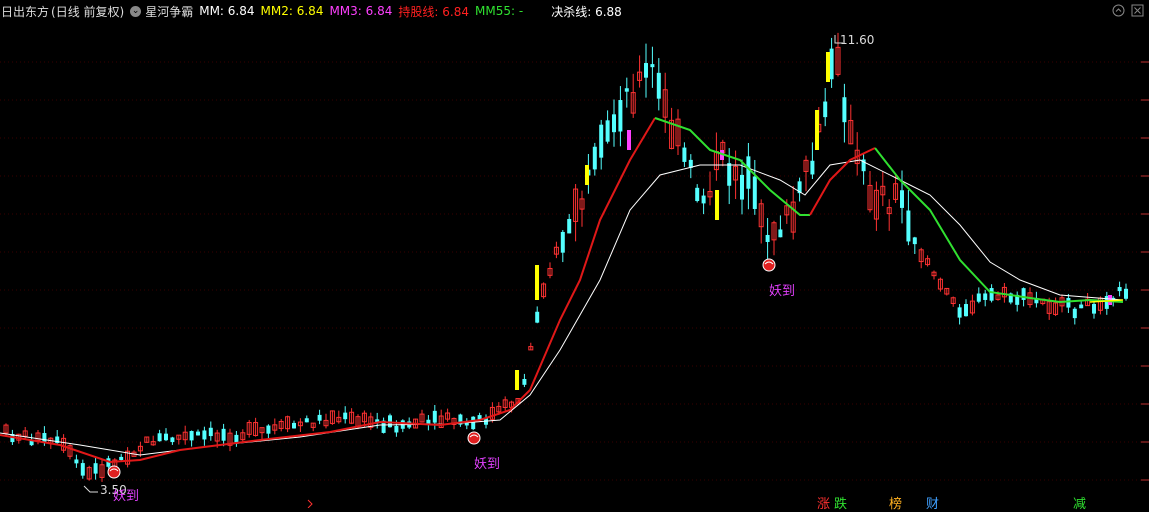  I want to click on max-price-label: 11.60, so click(857, 40).